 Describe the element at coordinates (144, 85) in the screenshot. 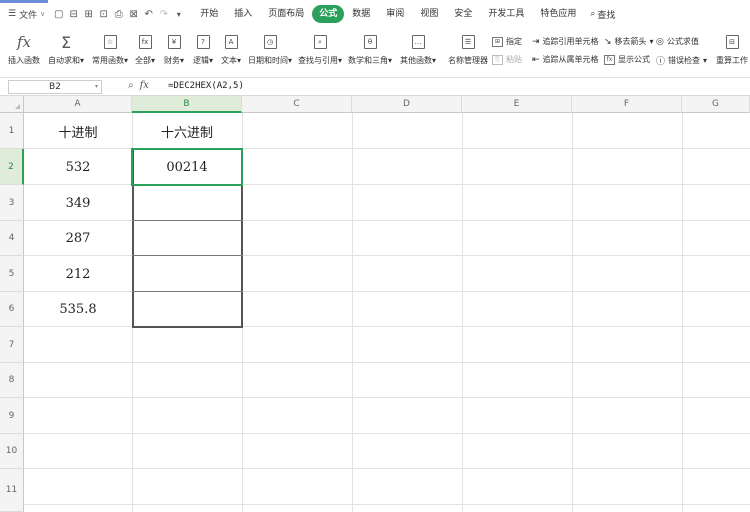

I see `insert-function-icon: fx` at that location.